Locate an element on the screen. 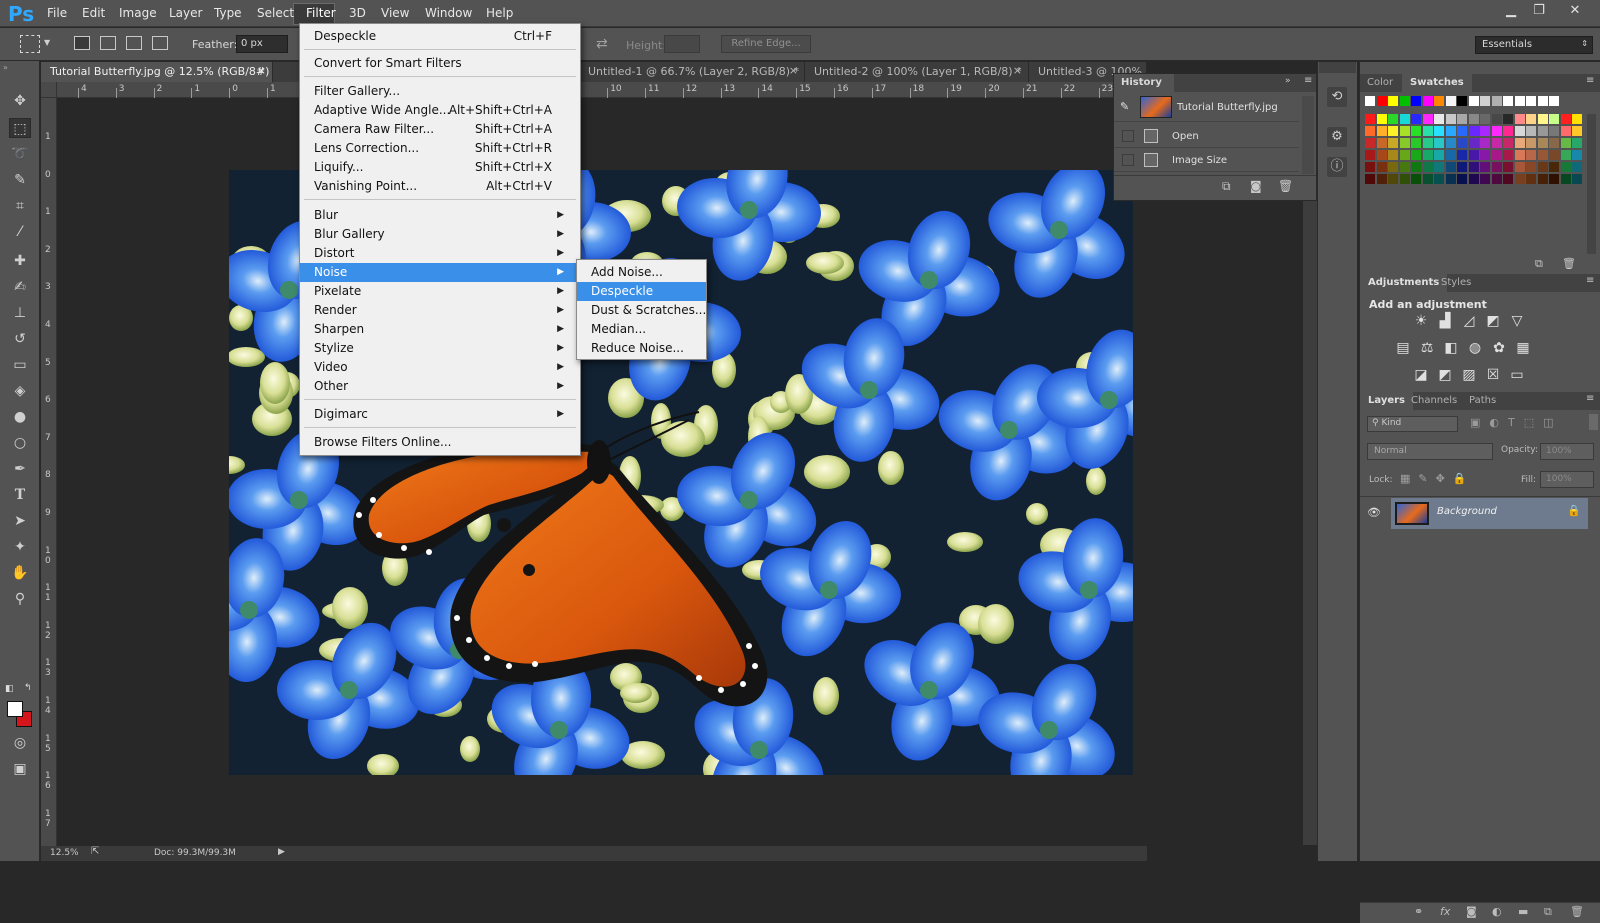  filter-submenu-stylize: Stylize ▶ is located at coordinates (440, 348).